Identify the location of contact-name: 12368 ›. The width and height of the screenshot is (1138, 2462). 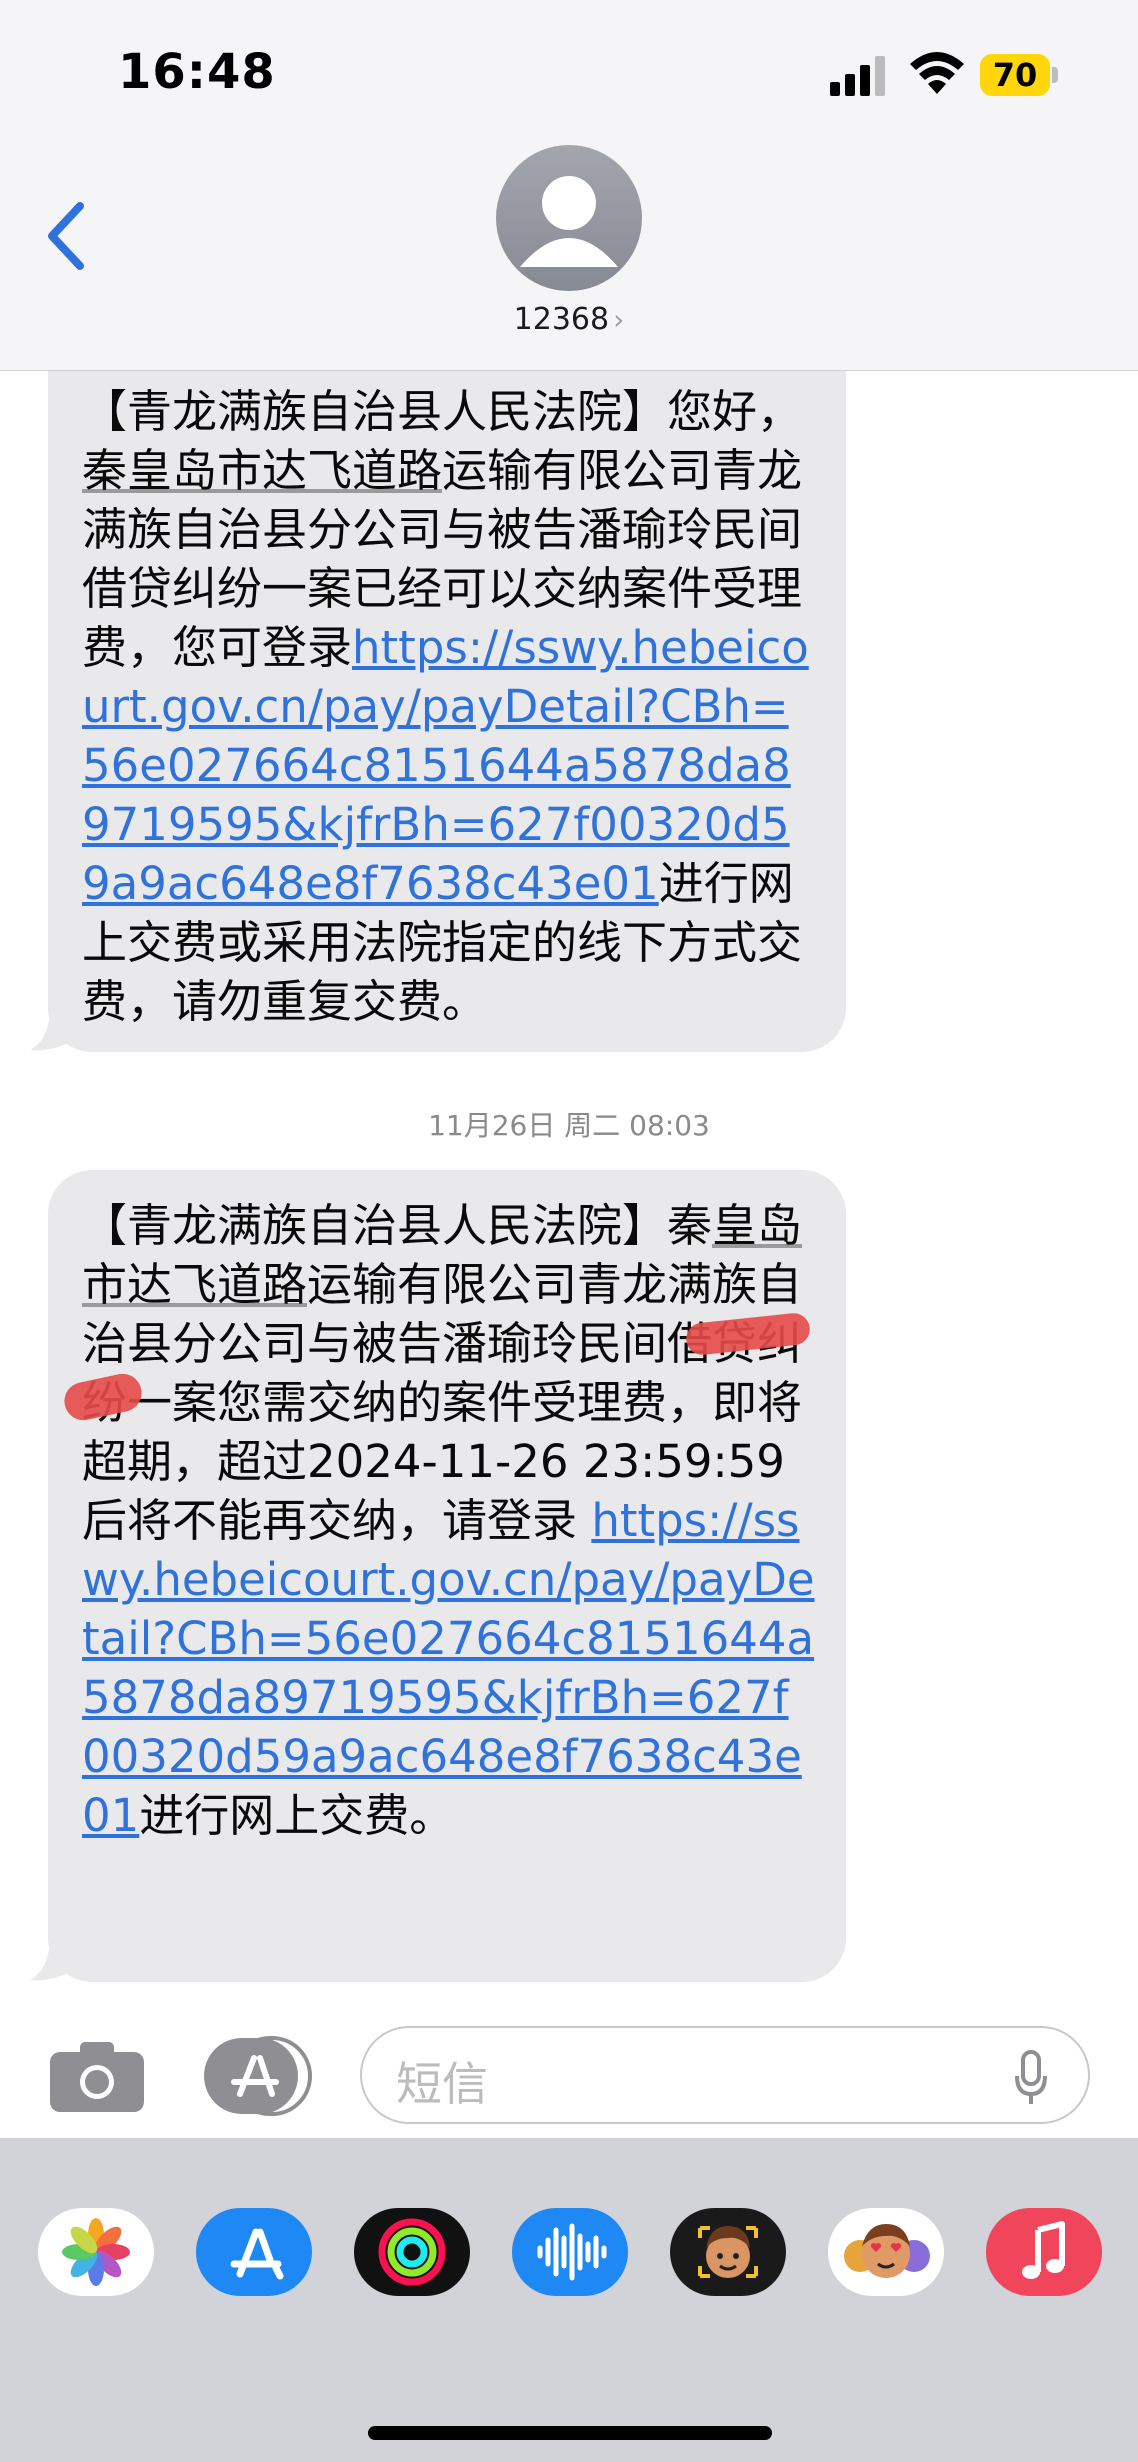
(569, 319).